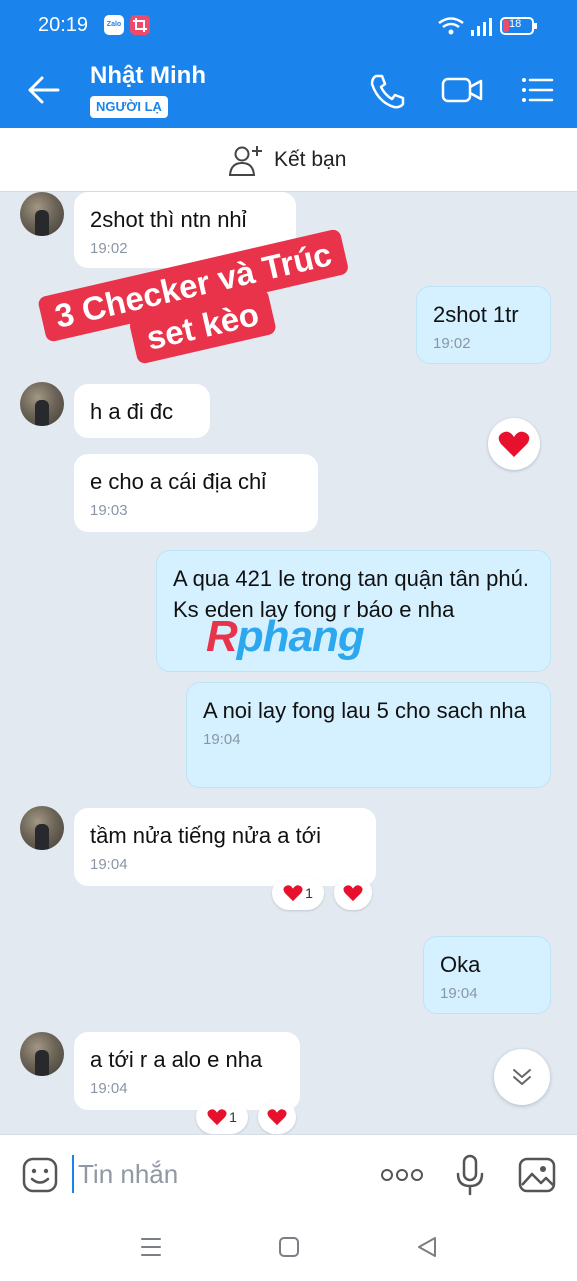 This screenshot has width=577, height=1281. What do you see at coordinates (245, 161) in the screenshot?
I see `add-person-icon` at bounding box center [245, 161].